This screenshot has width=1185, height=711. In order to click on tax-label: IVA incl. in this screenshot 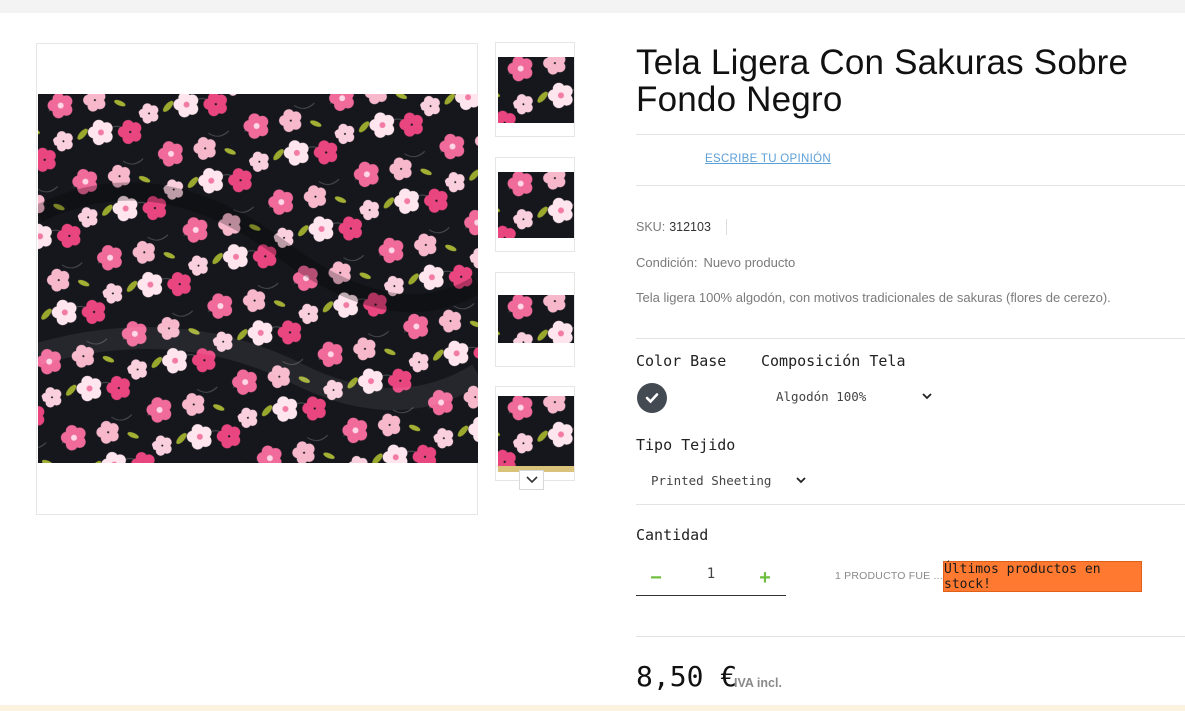, I will do `click(758, 683)`.